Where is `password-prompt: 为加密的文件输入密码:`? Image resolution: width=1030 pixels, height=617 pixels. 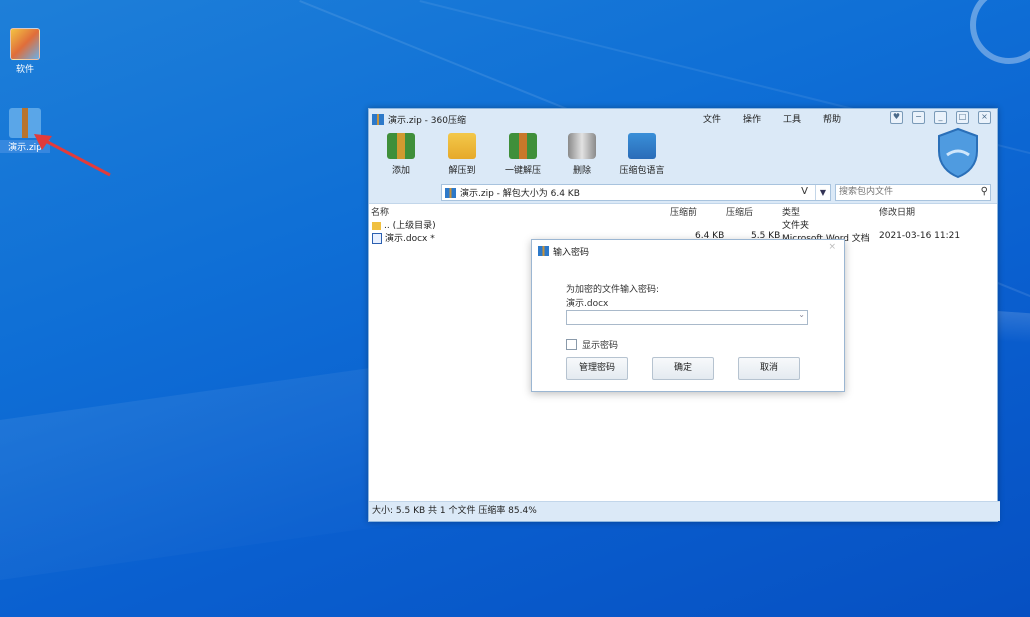 password-prompt: 为加密的文件输入密码: is located at coordinates (613, 290).